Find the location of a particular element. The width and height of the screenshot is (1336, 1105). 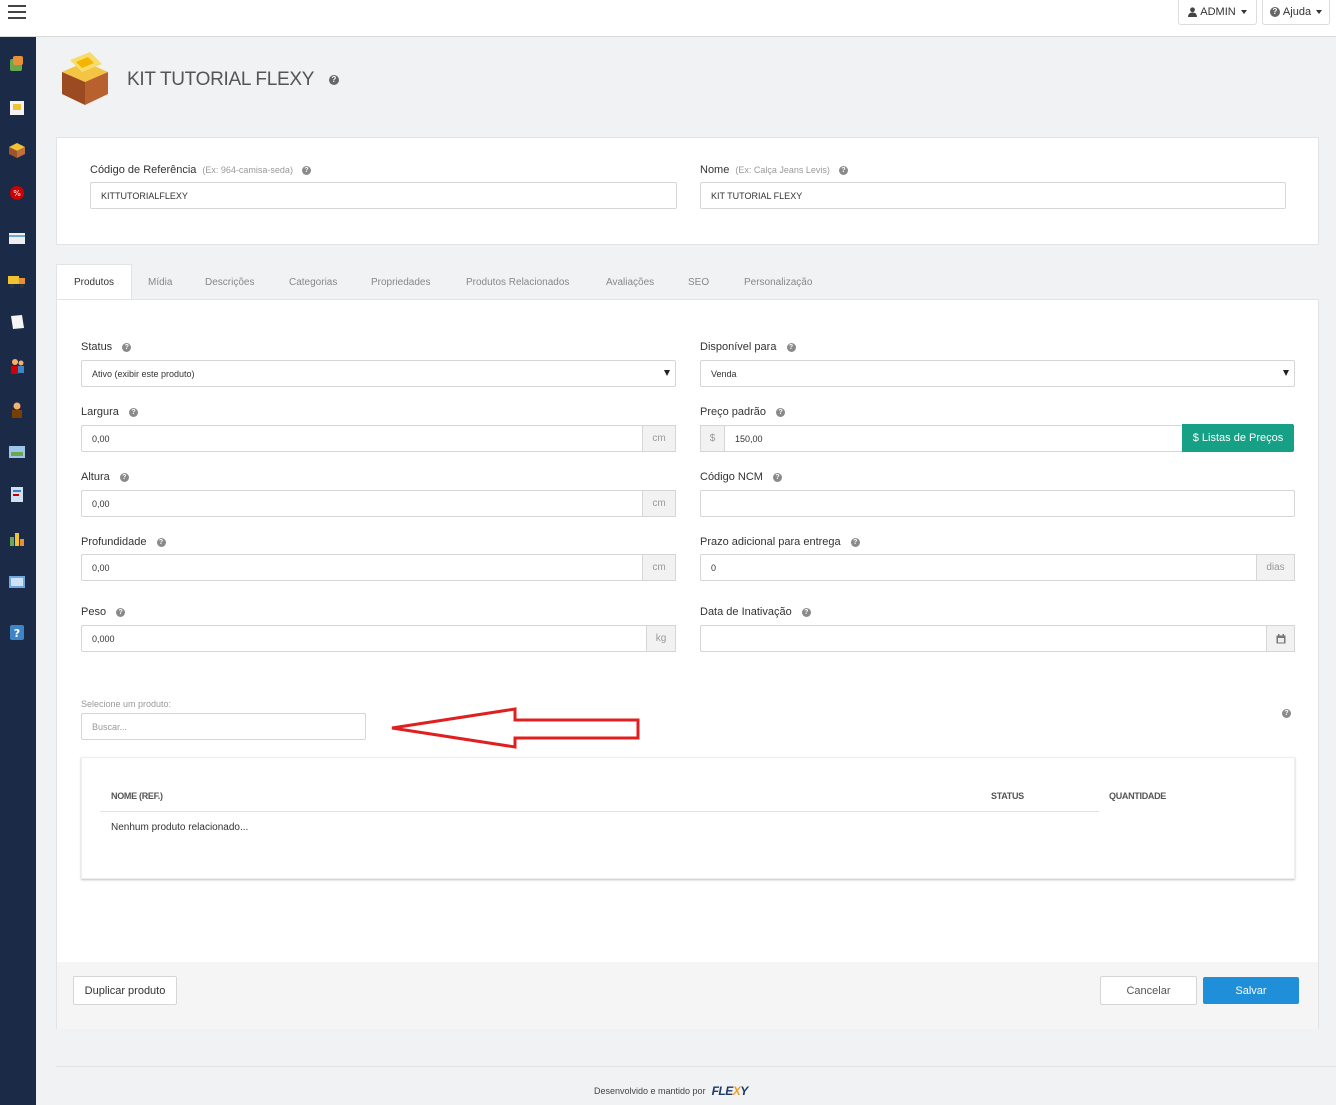

sidebar-reports-icon is located at coordinates (17, 494).